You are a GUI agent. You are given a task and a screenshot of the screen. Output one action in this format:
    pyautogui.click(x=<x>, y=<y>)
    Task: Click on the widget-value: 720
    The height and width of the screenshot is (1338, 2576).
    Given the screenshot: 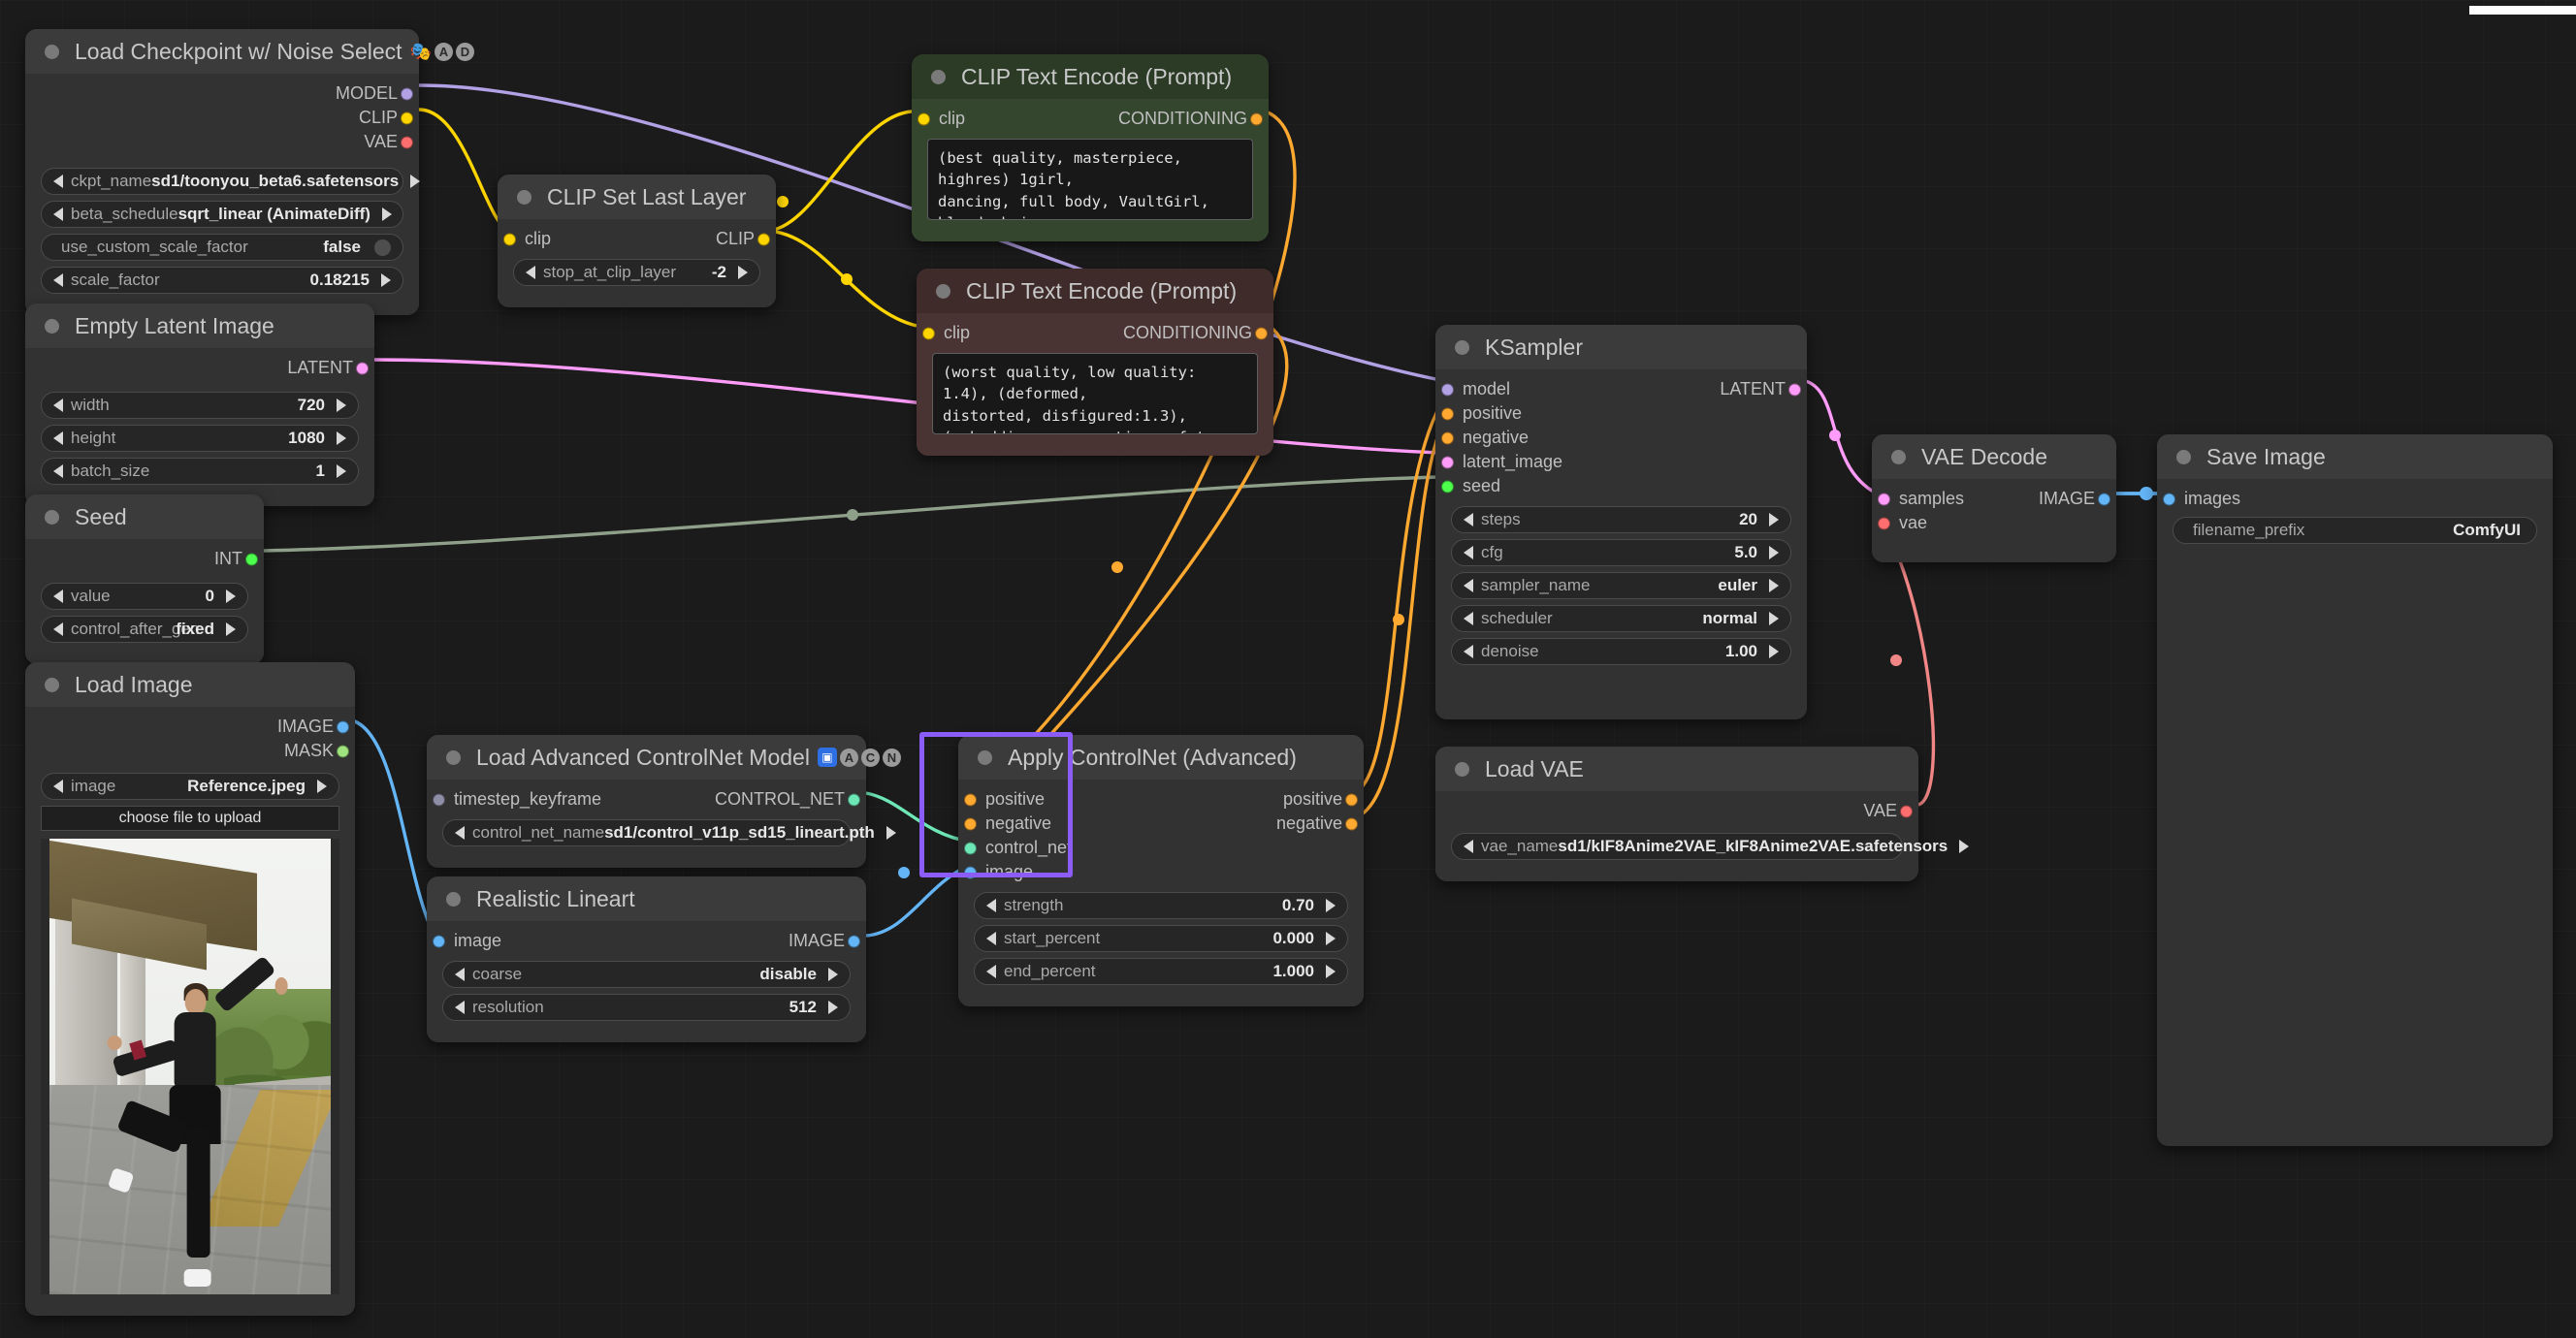 What is the action you would take?
    pyautogui.click(x=313, y=405)
    